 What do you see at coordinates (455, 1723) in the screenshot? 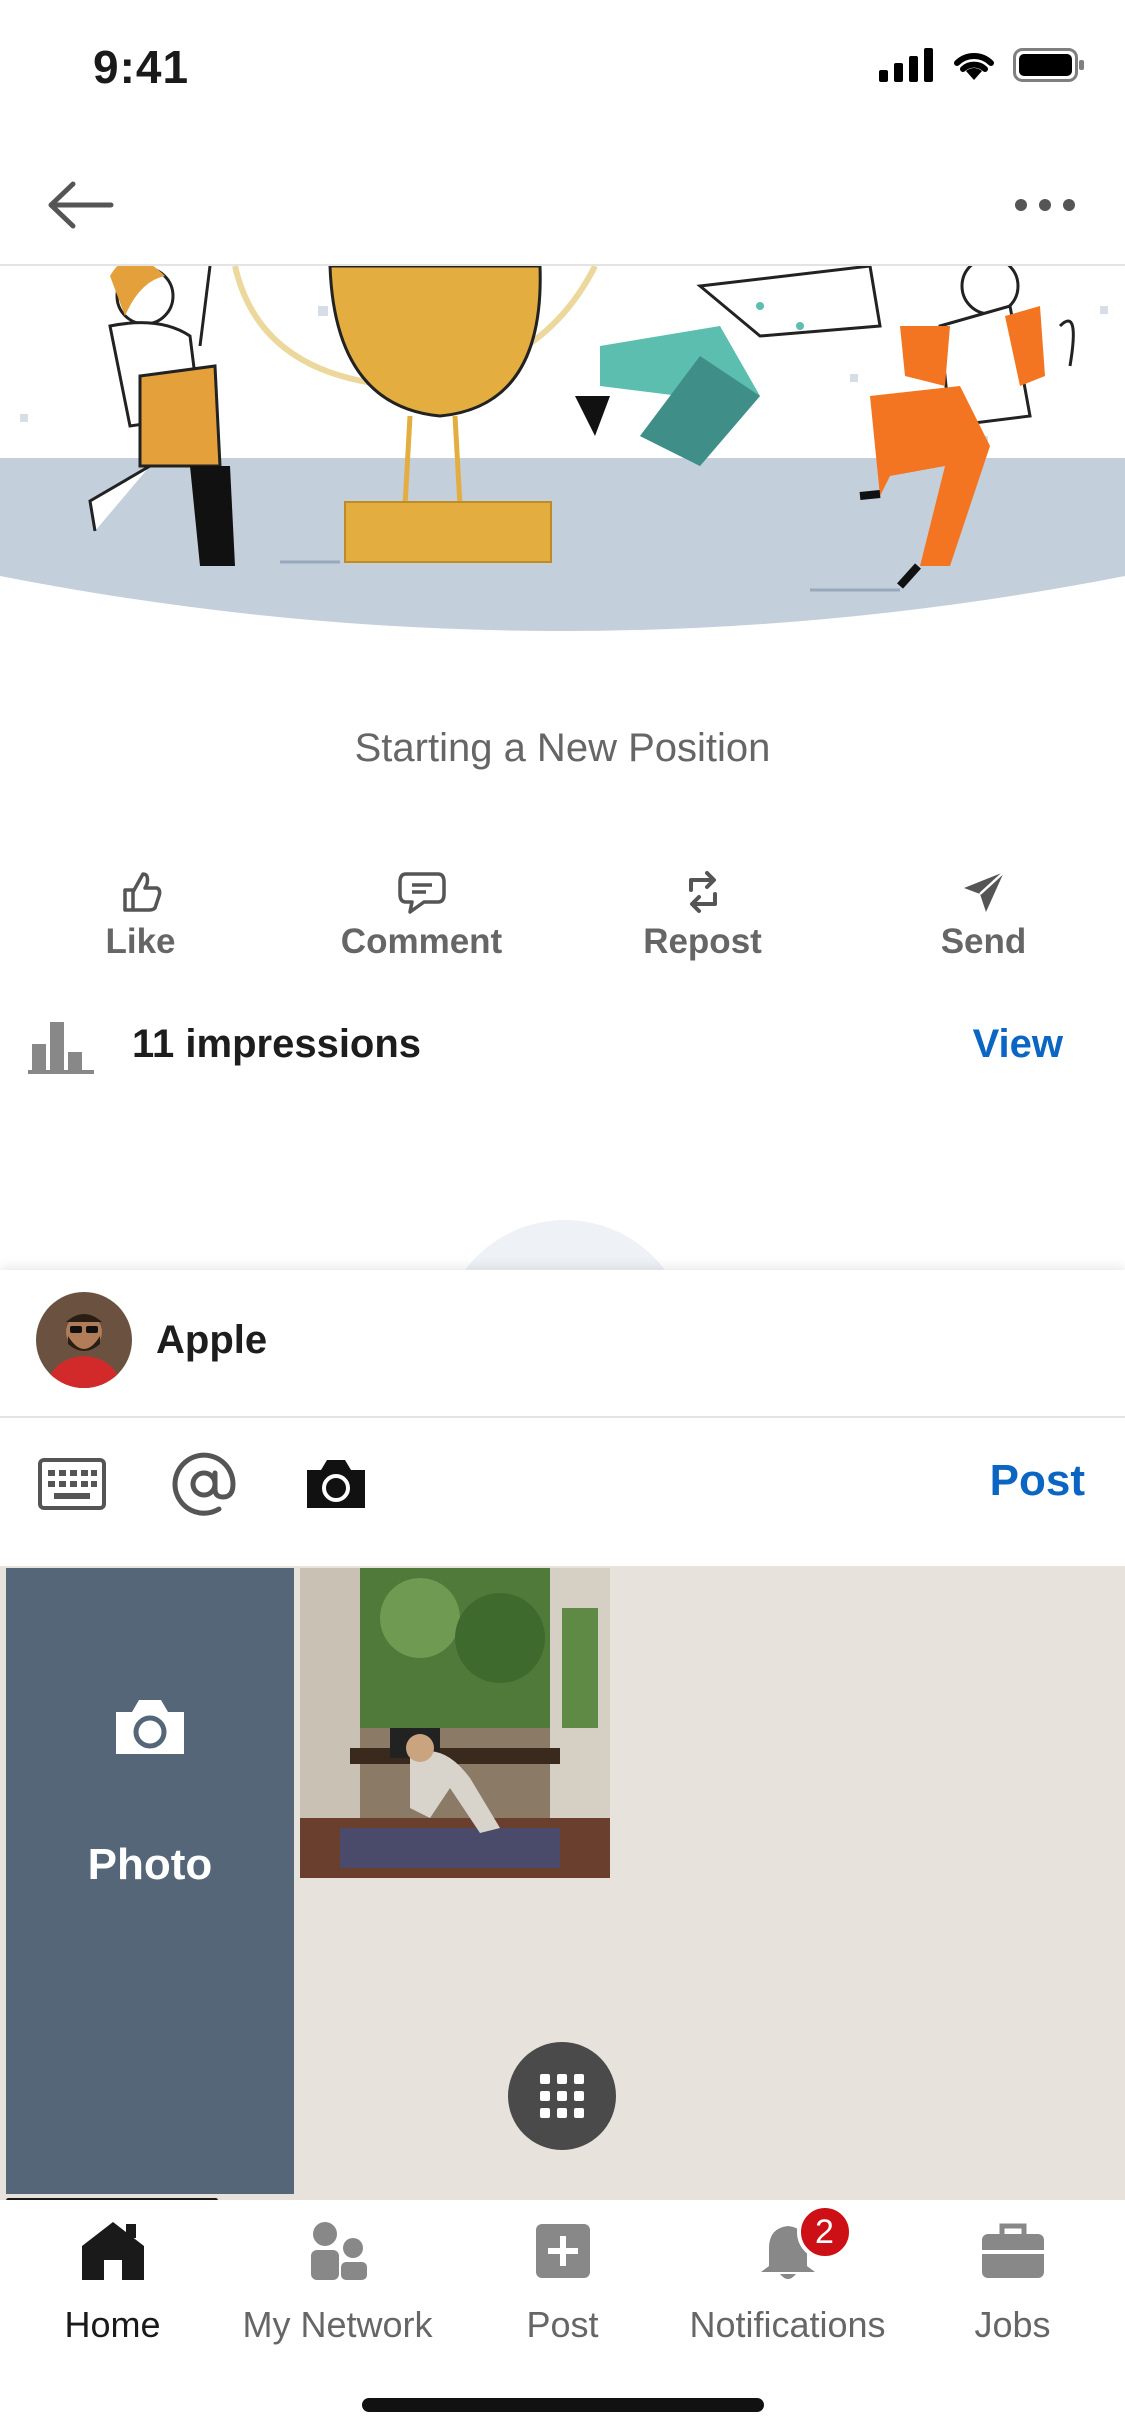
I see `gallery-photo-thumbnail` at bounding box center [455, 1723].